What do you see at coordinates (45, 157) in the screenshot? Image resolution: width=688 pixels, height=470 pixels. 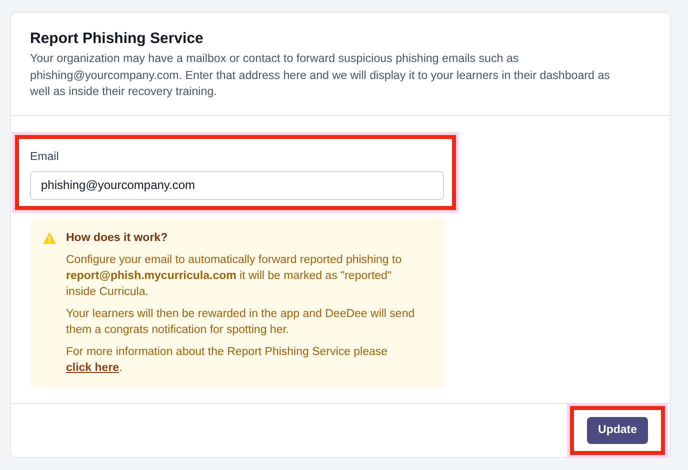 I see `email-label: Email` at bounding box center [45, 157].